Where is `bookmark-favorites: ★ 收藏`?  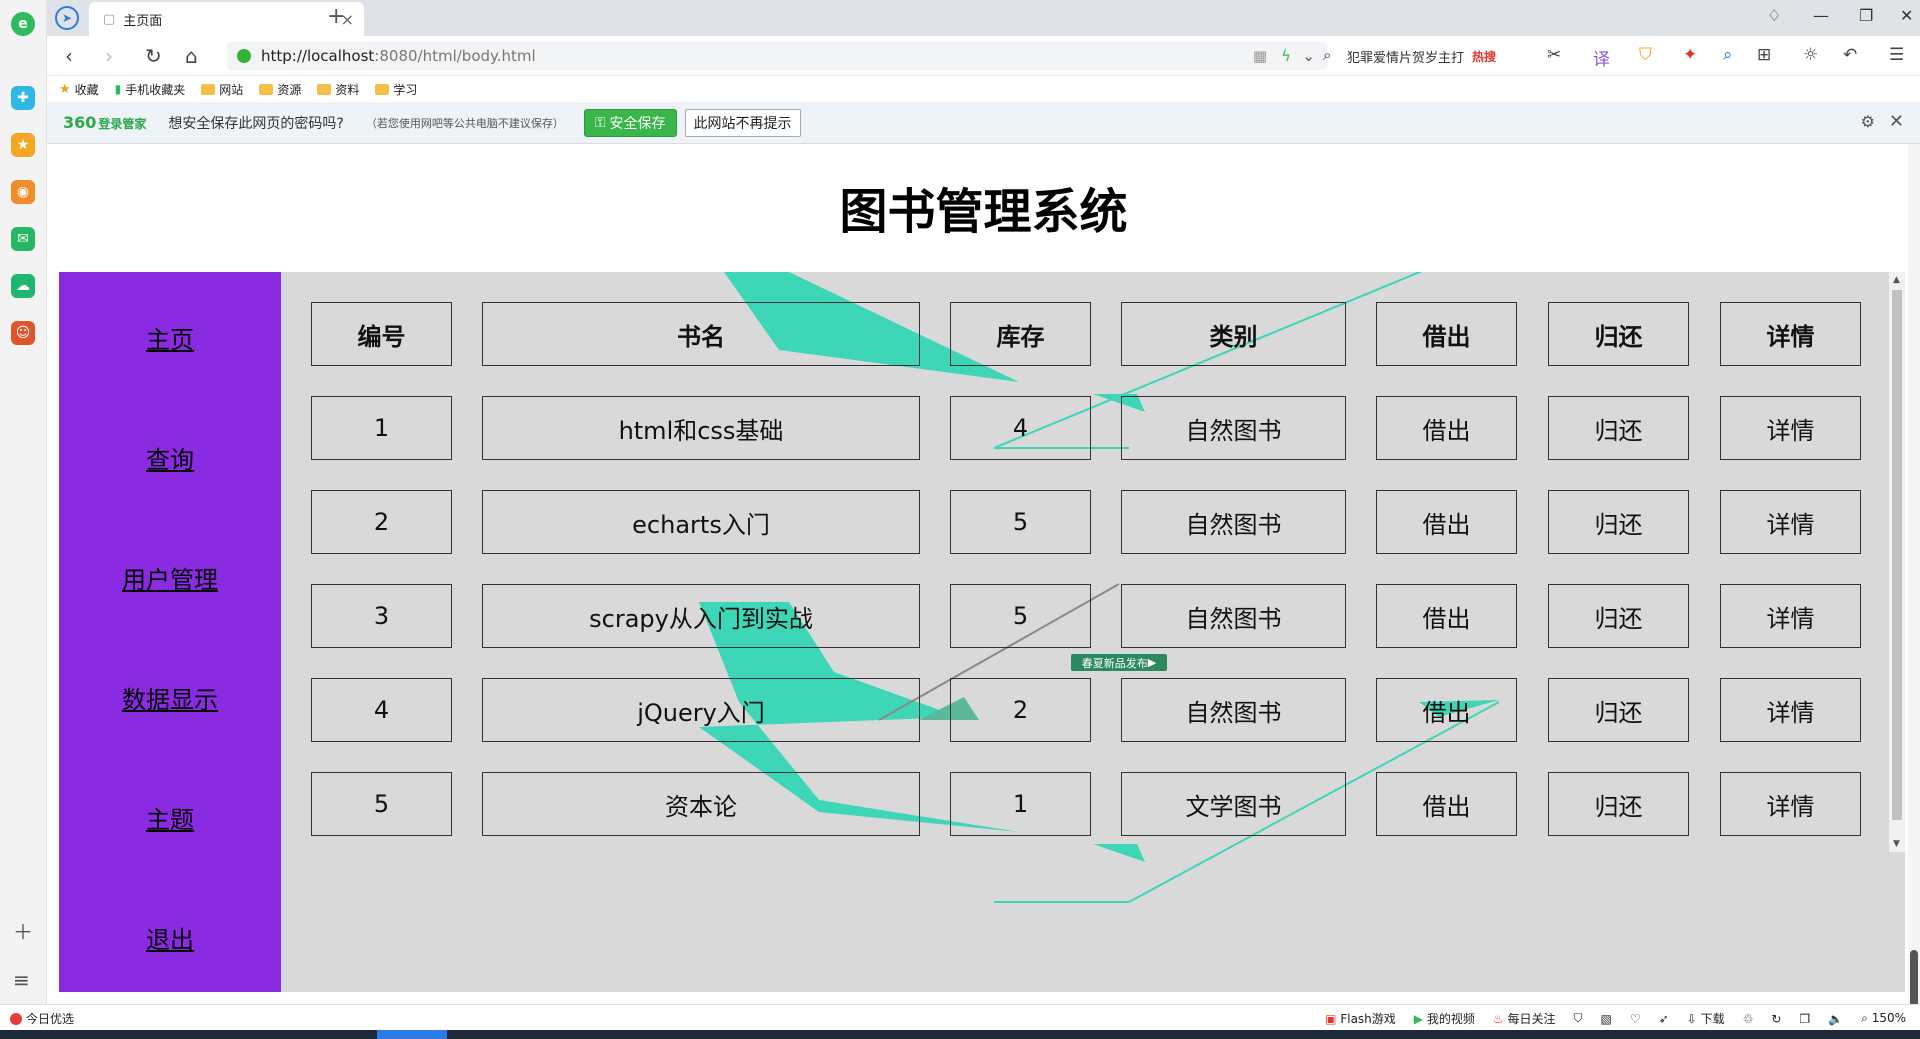 bookmark-favorites: ★ 收藏 is located at coordinates (79, 89).